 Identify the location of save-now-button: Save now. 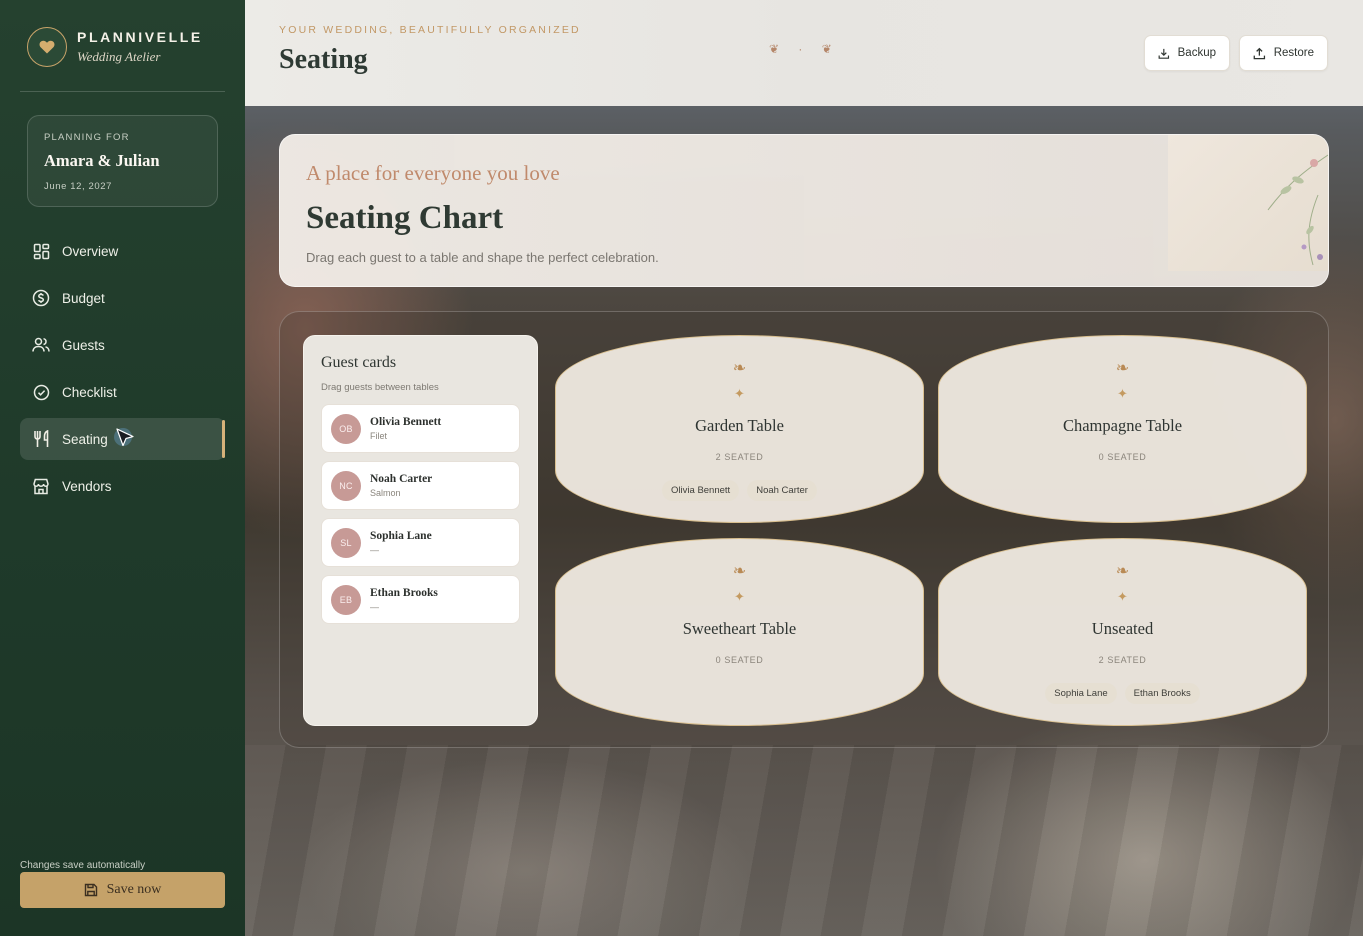
(122, 890).